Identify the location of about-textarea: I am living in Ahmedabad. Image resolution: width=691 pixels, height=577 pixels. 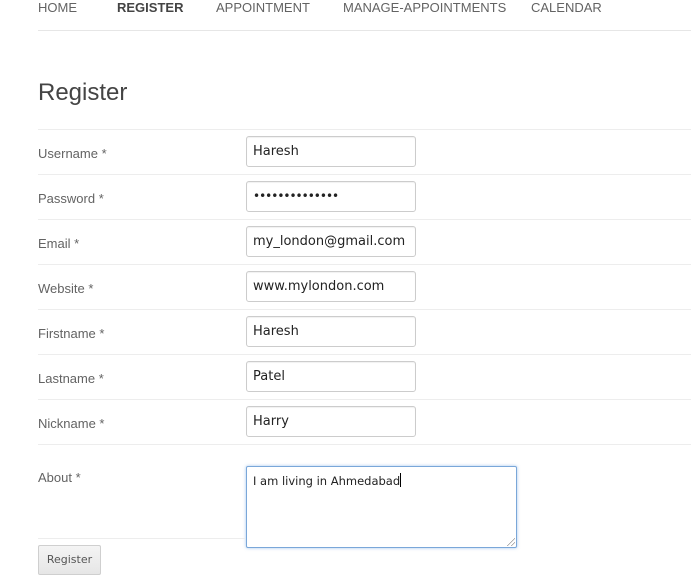
(381, 507).